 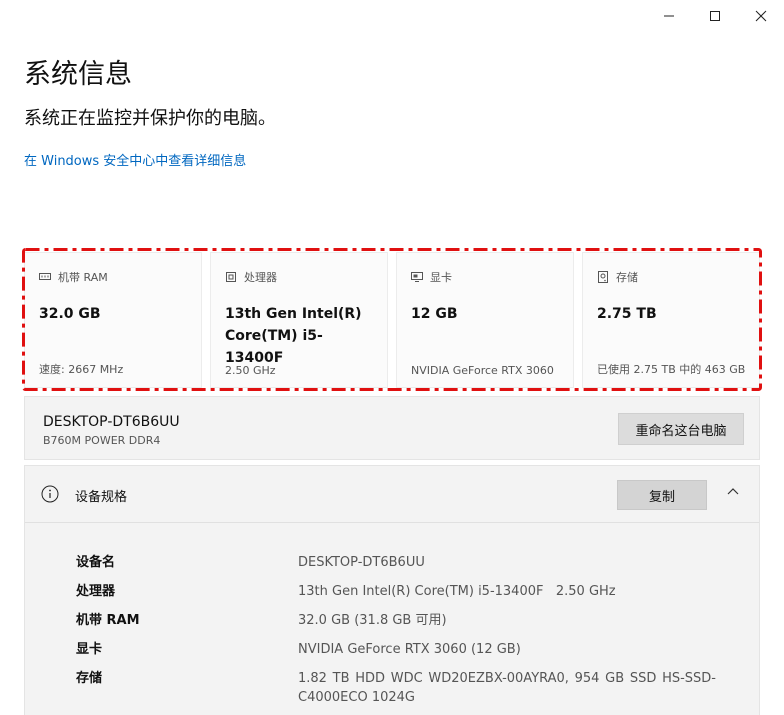 I want to click on pc-name-bar: DESKTOP-DT6B6UU B760M POWER DDR4 重命名这台电脑, so click(x=392, y=428).